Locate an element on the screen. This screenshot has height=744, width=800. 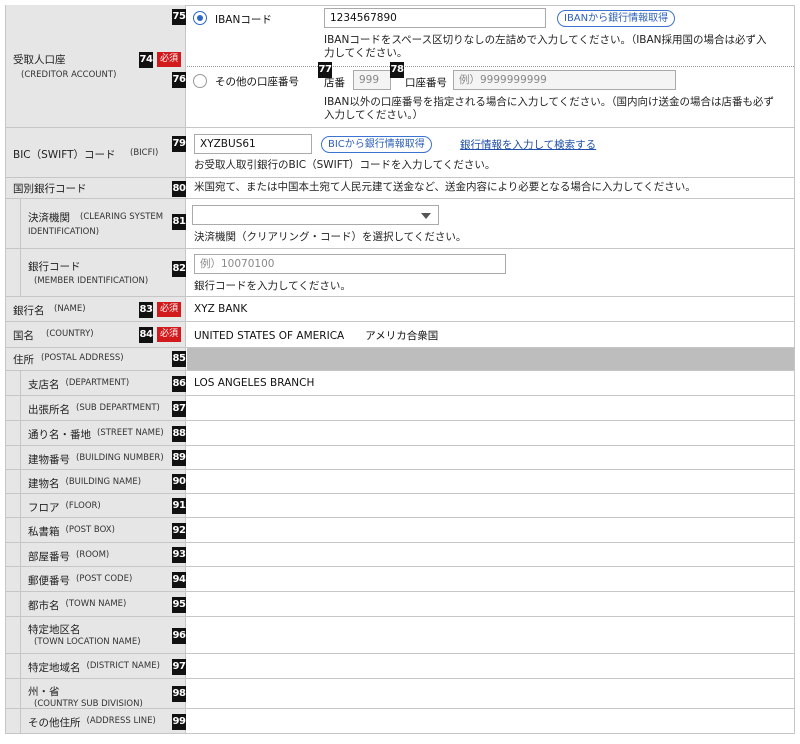
address-row: 建物番号 (BUILDING NUMBER) 89 is located at coordinates (400, 458).